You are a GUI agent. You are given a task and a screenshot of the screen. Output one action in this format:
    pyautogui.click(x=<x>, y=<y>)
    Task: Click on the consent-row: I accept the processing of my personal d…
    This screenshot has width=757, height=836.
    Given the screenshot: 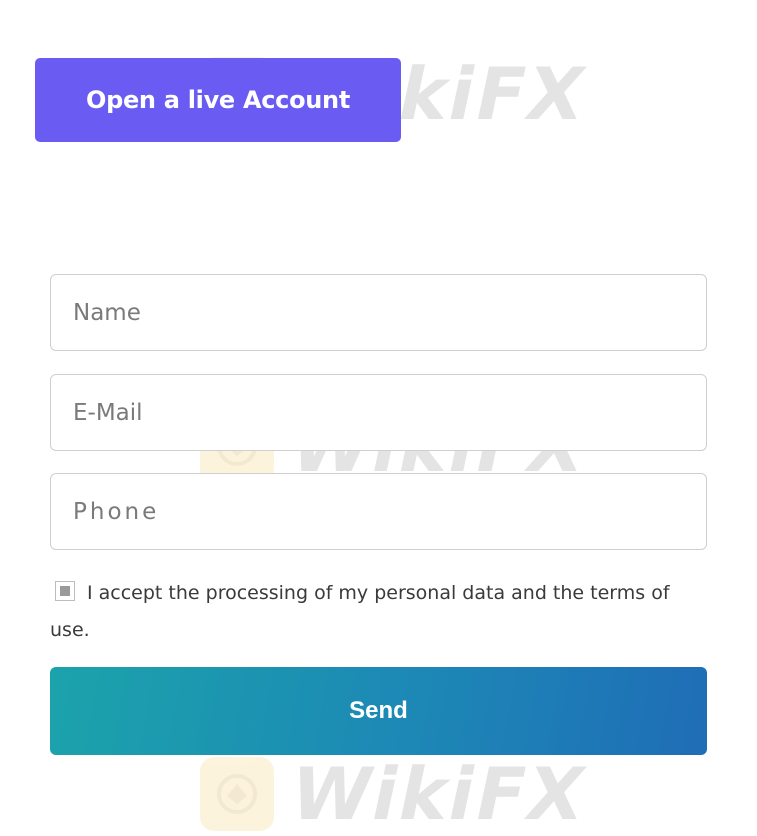 What is the action you would take?
    pyautogui.click(x=380, y=612)
    